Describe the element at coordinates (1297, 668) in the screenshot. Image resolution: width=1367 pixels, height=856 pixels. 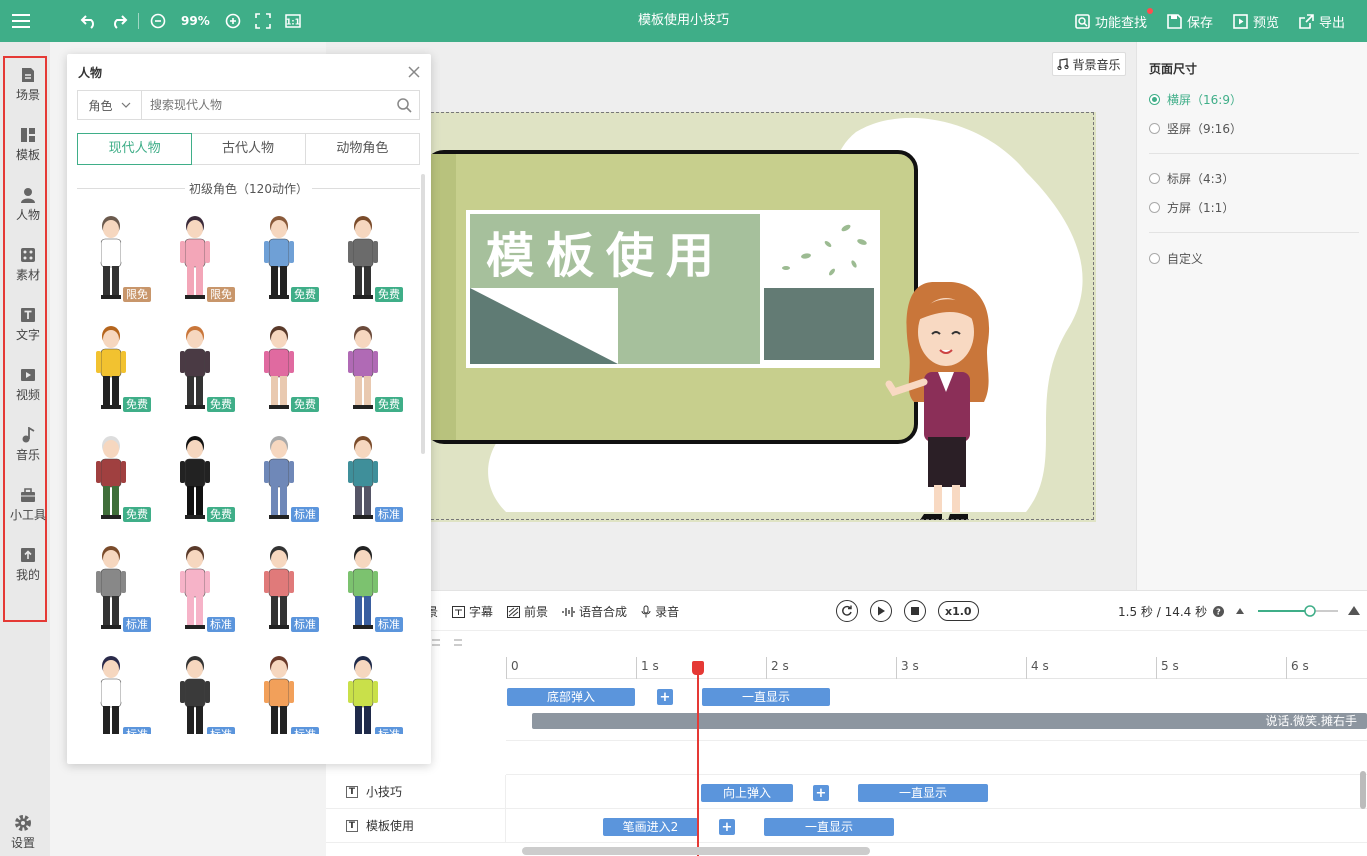
I see `ruler-tick: 6 s` at that location.